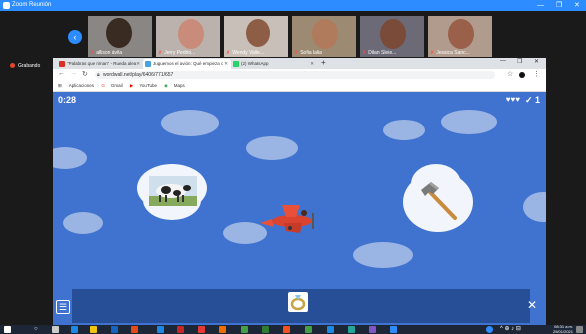 This screenshot has height=334, width=586. Describe the element at coordinates (299, 86) in the screenshot. I see `bookmarks-bar: ⊞ Aplicaciones G Gmail ▶ YouTube ◆ Maps` at that location.